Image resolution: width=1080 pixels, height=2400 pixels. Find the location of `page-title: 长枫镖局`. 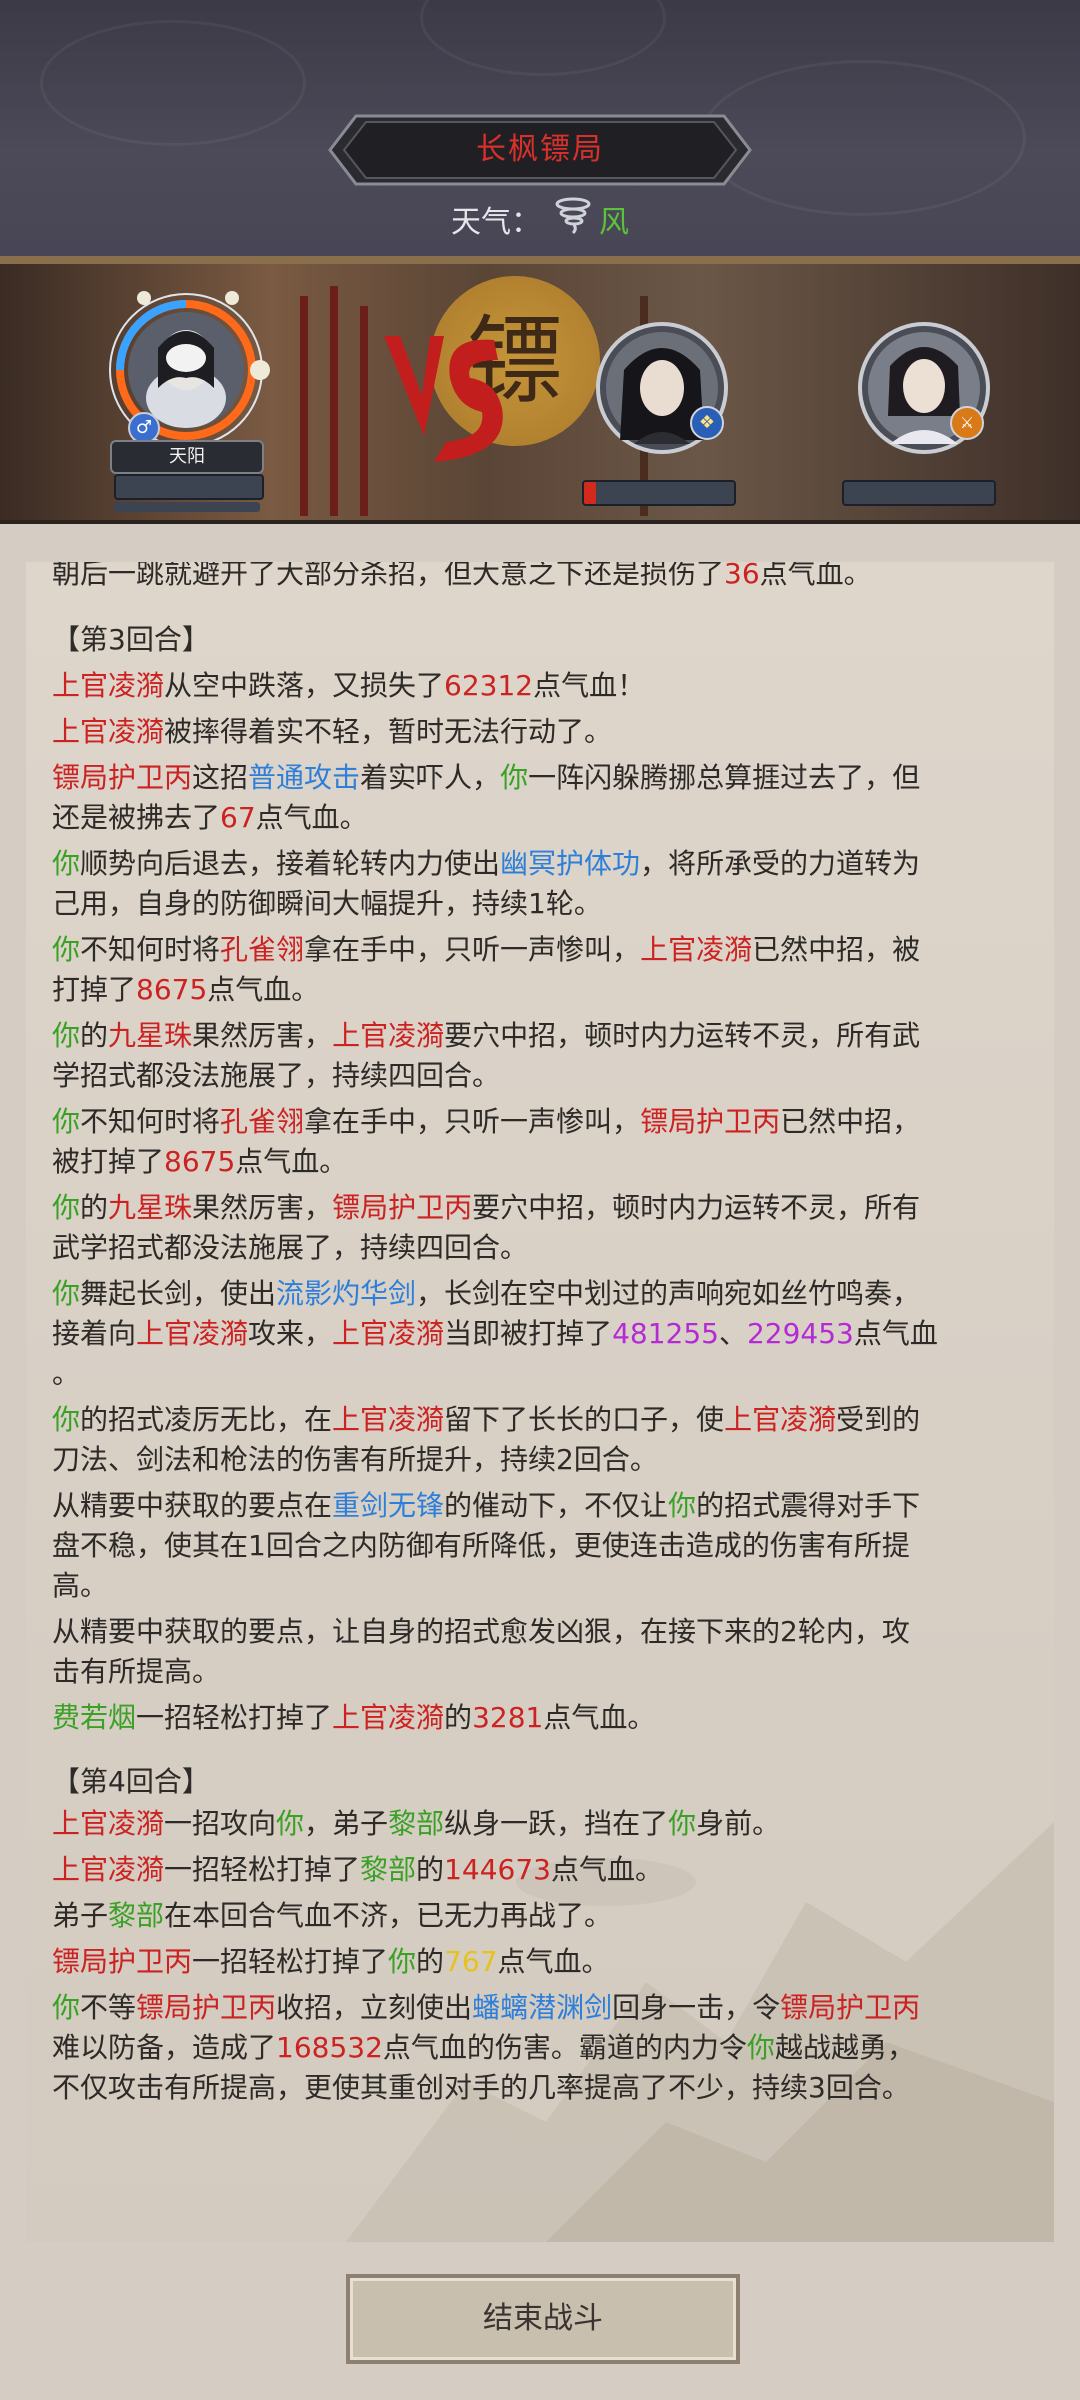

page-title: 长枫镖局 is located at coordinates (540, 149).